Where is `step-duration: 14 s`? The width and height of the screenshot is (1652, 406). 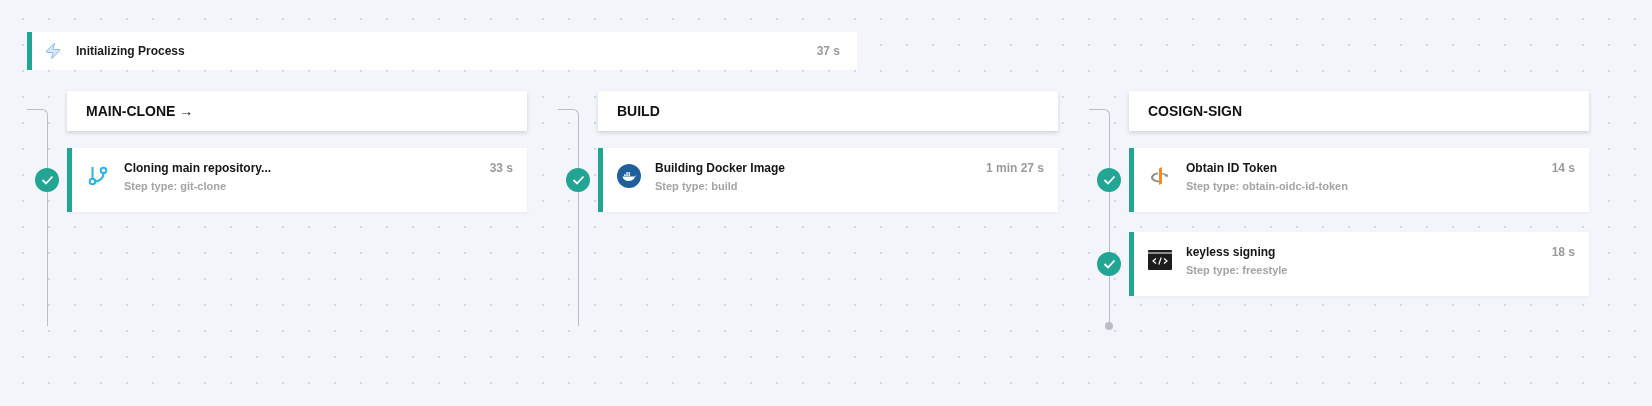 step-duration: 14 s is located at coordinates (1563, 168).